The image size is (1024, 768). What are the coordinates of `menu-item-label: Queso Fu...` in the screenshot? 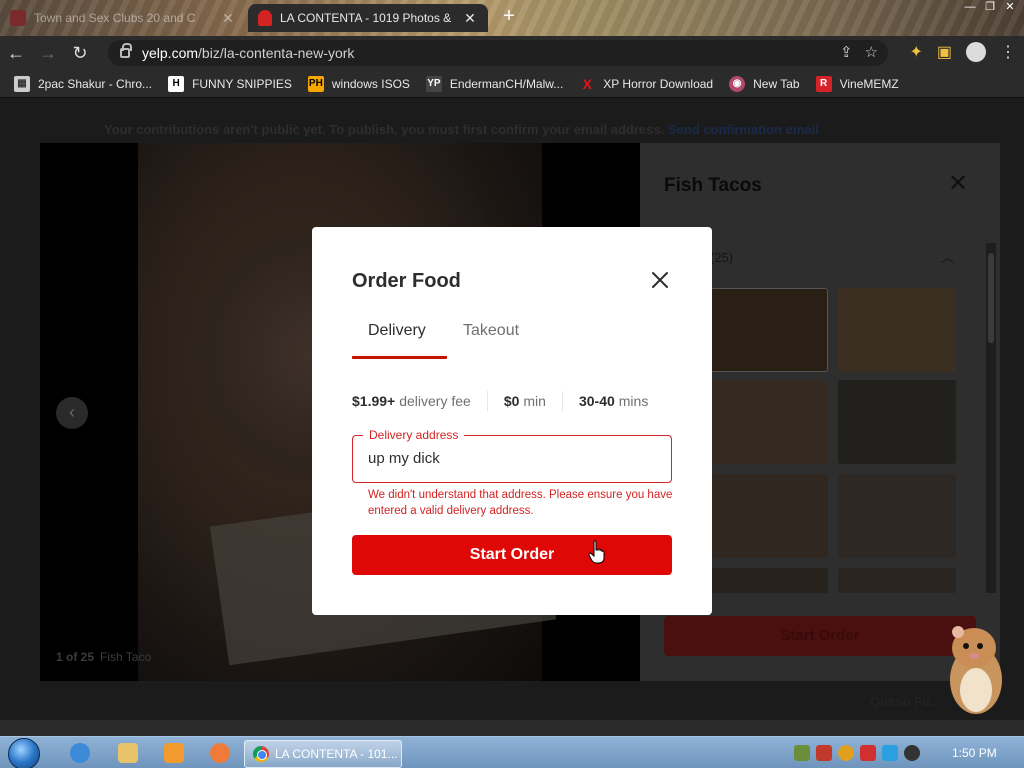 It's located at (905, 701).